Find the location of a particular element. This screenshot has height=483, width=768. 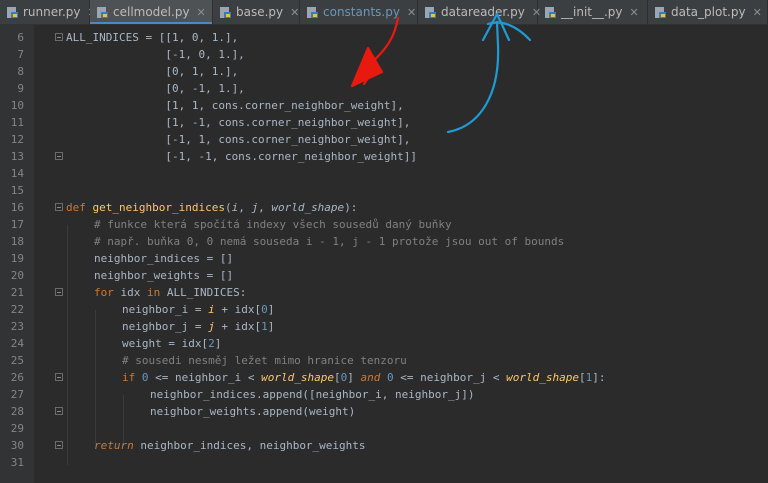

code-line: 6 ALL_INDICES = [[1, 0, 1.], is located at coordinates (384, 37).